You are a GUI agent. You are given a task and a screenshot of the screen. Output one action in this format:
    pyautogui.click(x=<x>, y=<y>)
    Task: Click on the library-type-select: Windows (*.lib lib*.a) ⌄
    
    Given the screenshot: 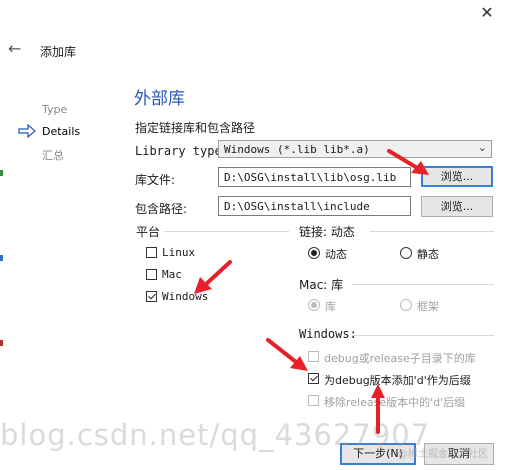 What is the action you would take?
    pyautogui.click(x=355, y=149)
    